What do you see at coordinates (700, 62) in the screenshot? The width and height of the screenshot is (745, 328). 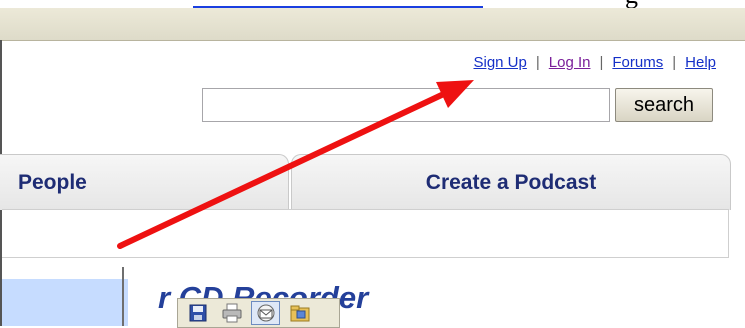 I see `help-link: Help` at bounding box center [700, 62].